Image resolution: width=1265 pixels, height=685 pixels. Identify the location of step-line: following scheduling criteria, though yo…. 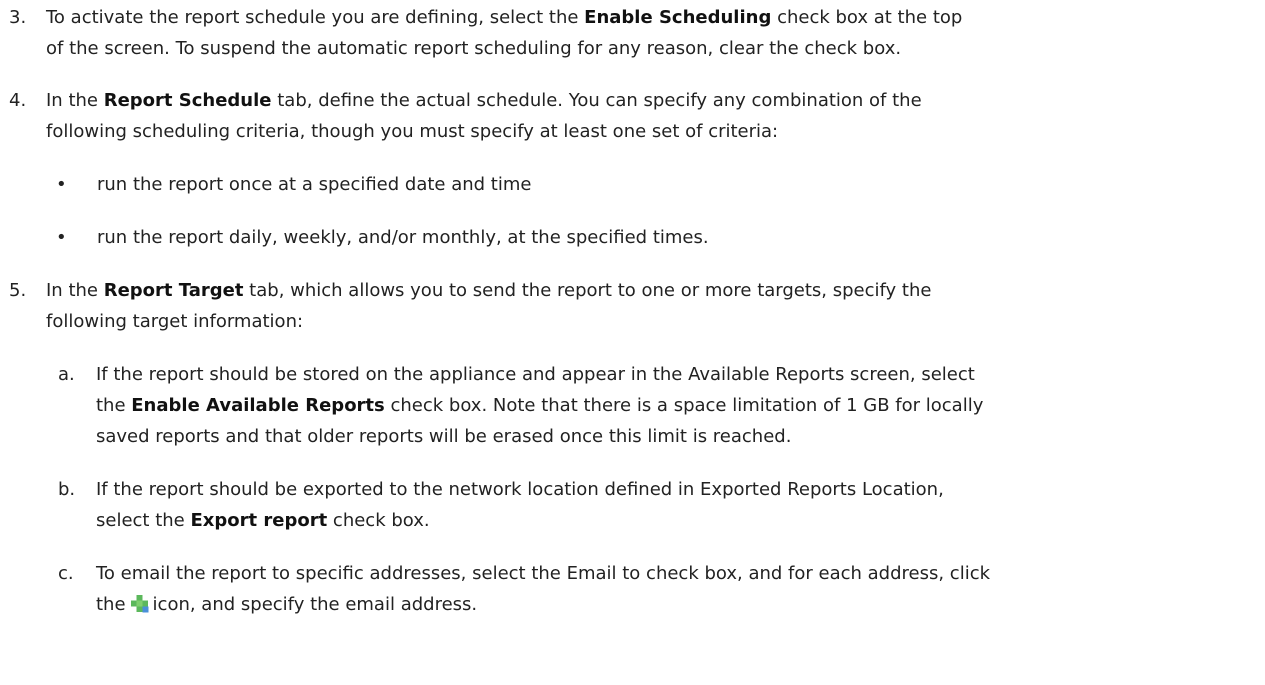
(412, 131).